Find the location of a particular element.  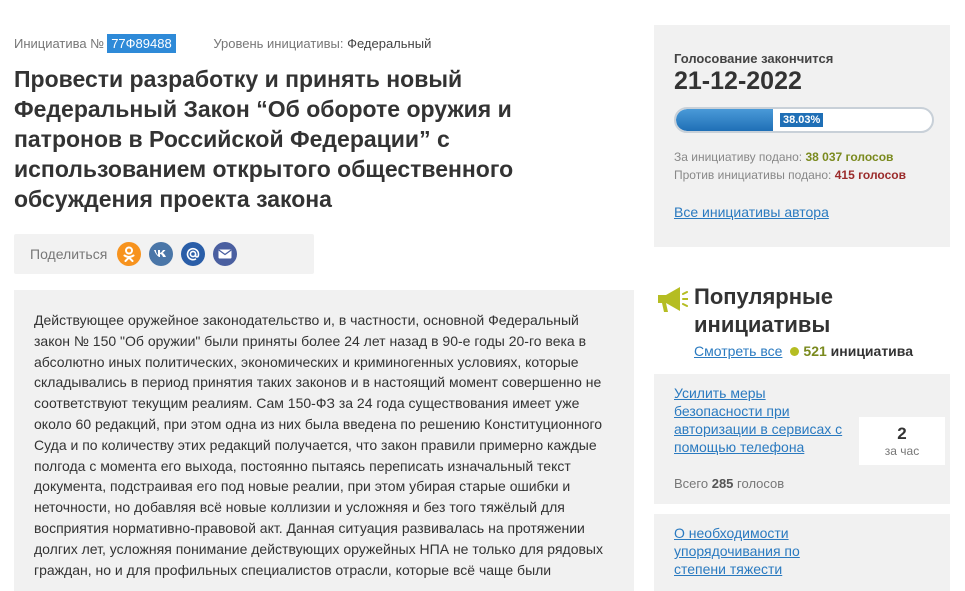

email-icon is located at coordinates (225, 254).